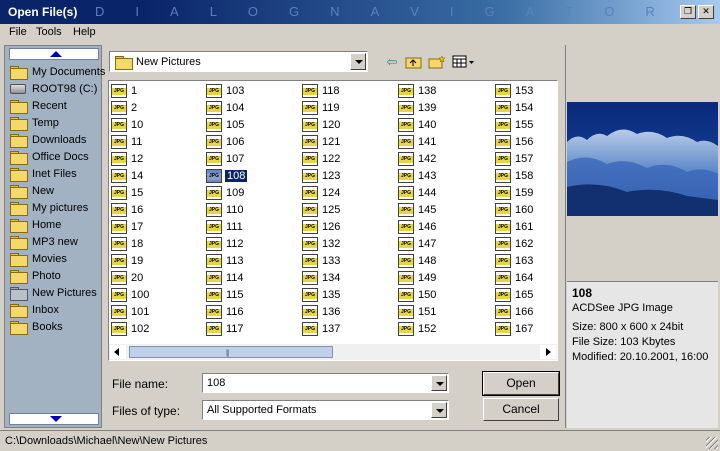 The width and height of the screenshot is (720, 451). What do you see at coordinates (225, 210) in the screenshot?
I see `file-item: 110` at bounding box center [225, 210].